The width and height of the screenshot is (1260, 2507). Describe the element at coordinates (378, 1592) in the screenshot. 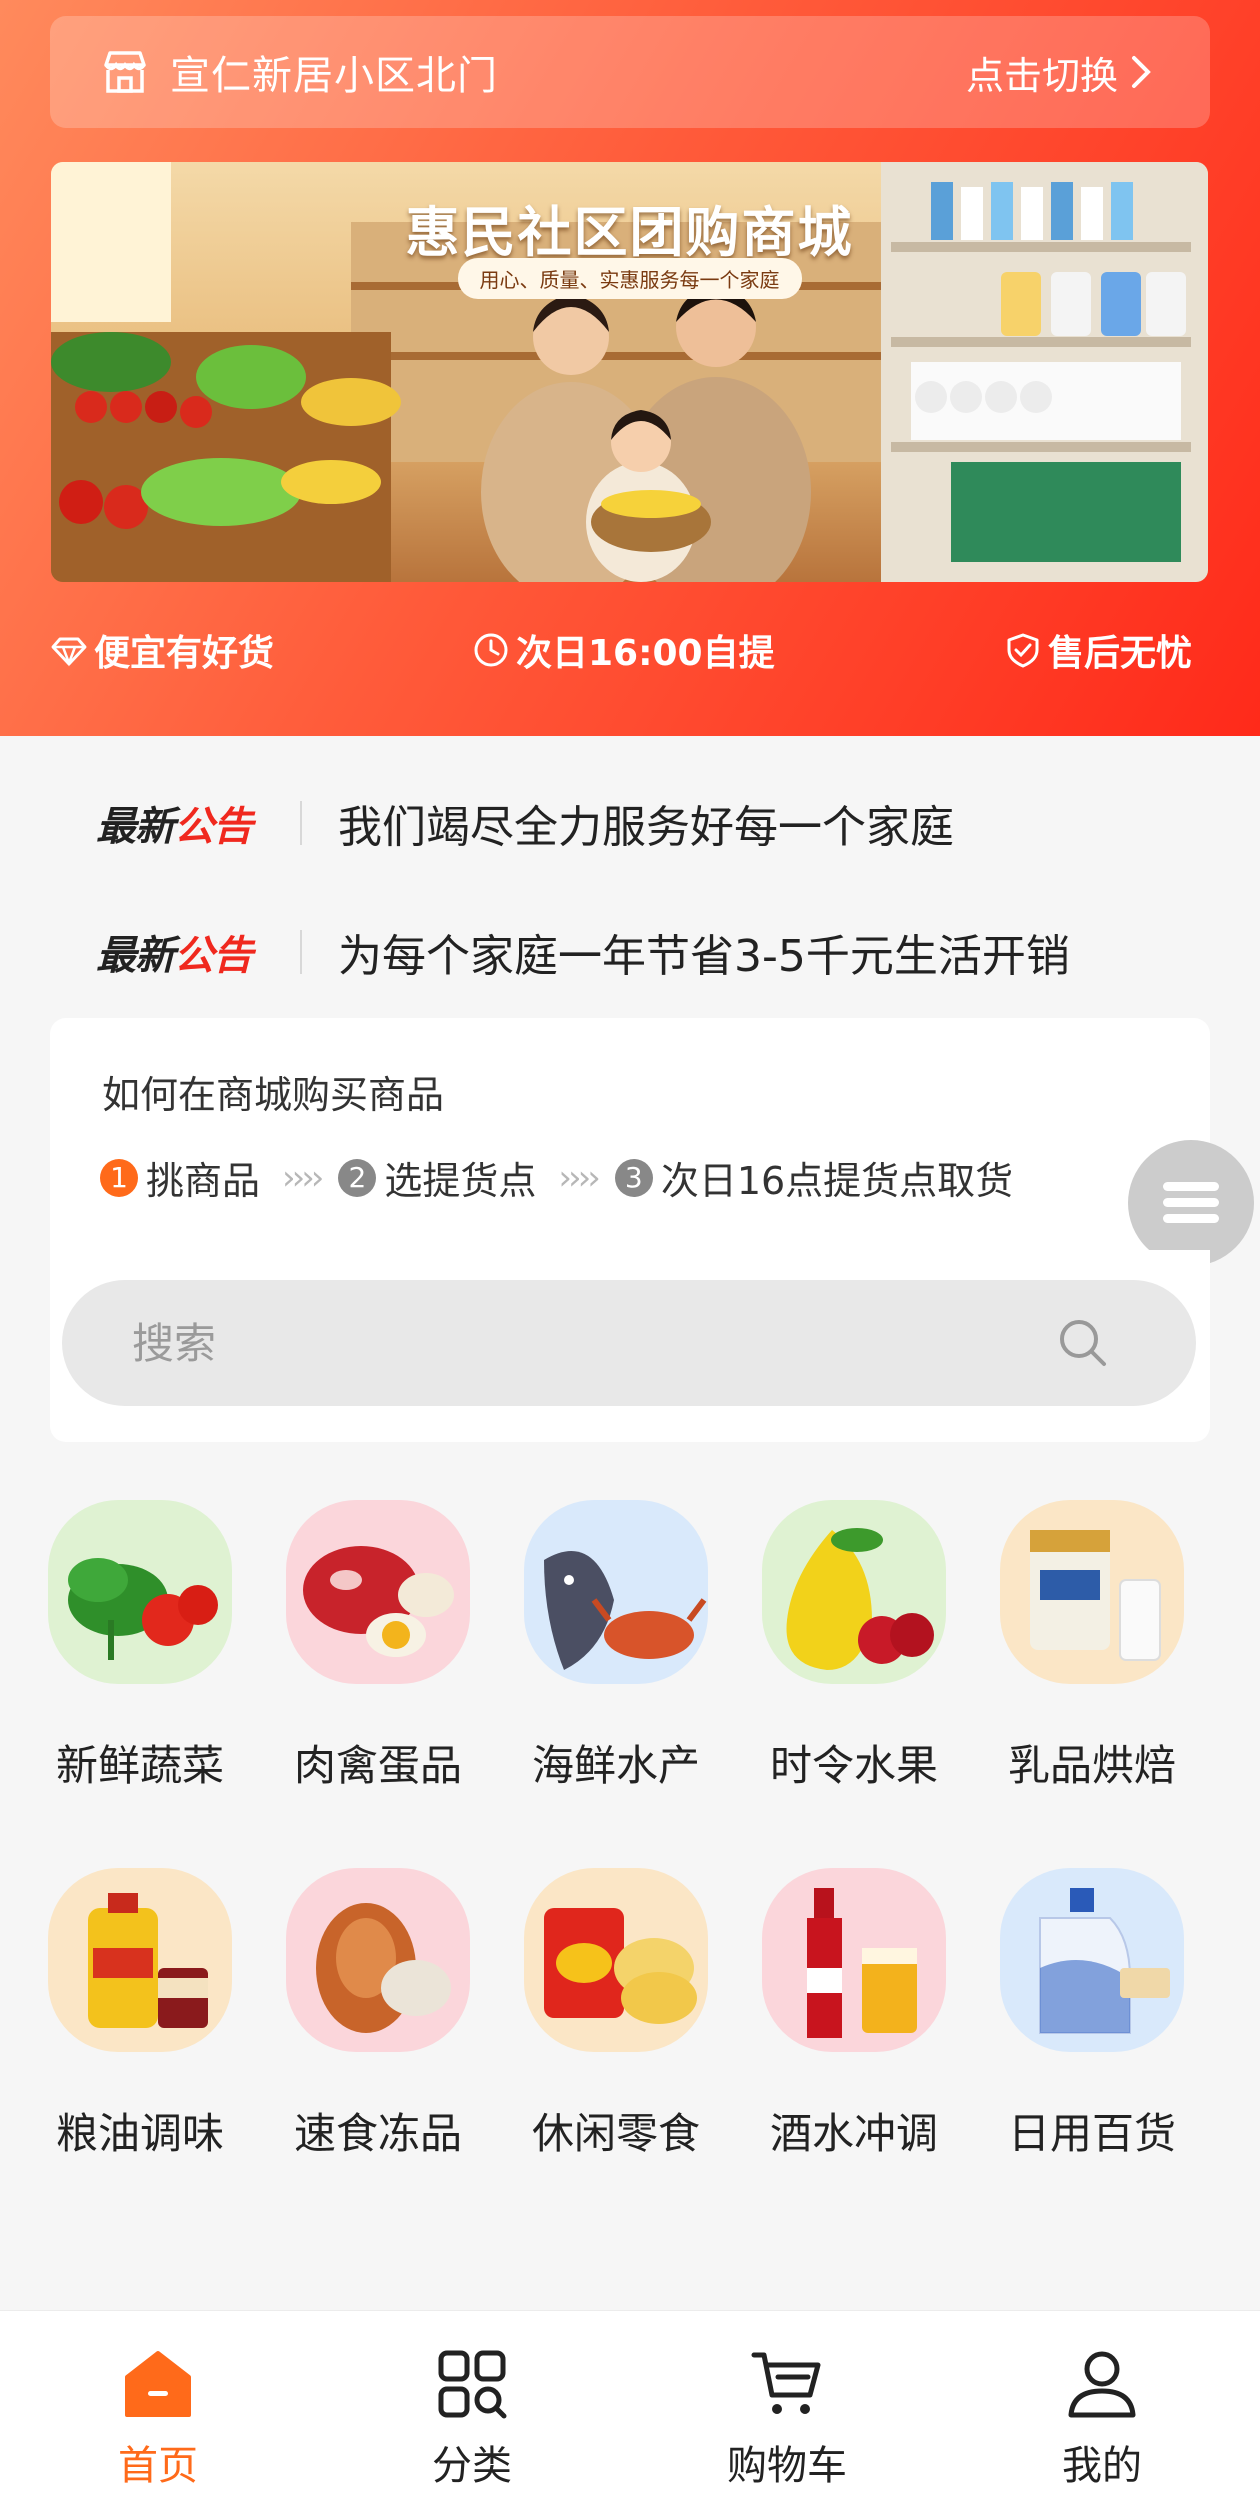

I see `meat-icon` at that location.